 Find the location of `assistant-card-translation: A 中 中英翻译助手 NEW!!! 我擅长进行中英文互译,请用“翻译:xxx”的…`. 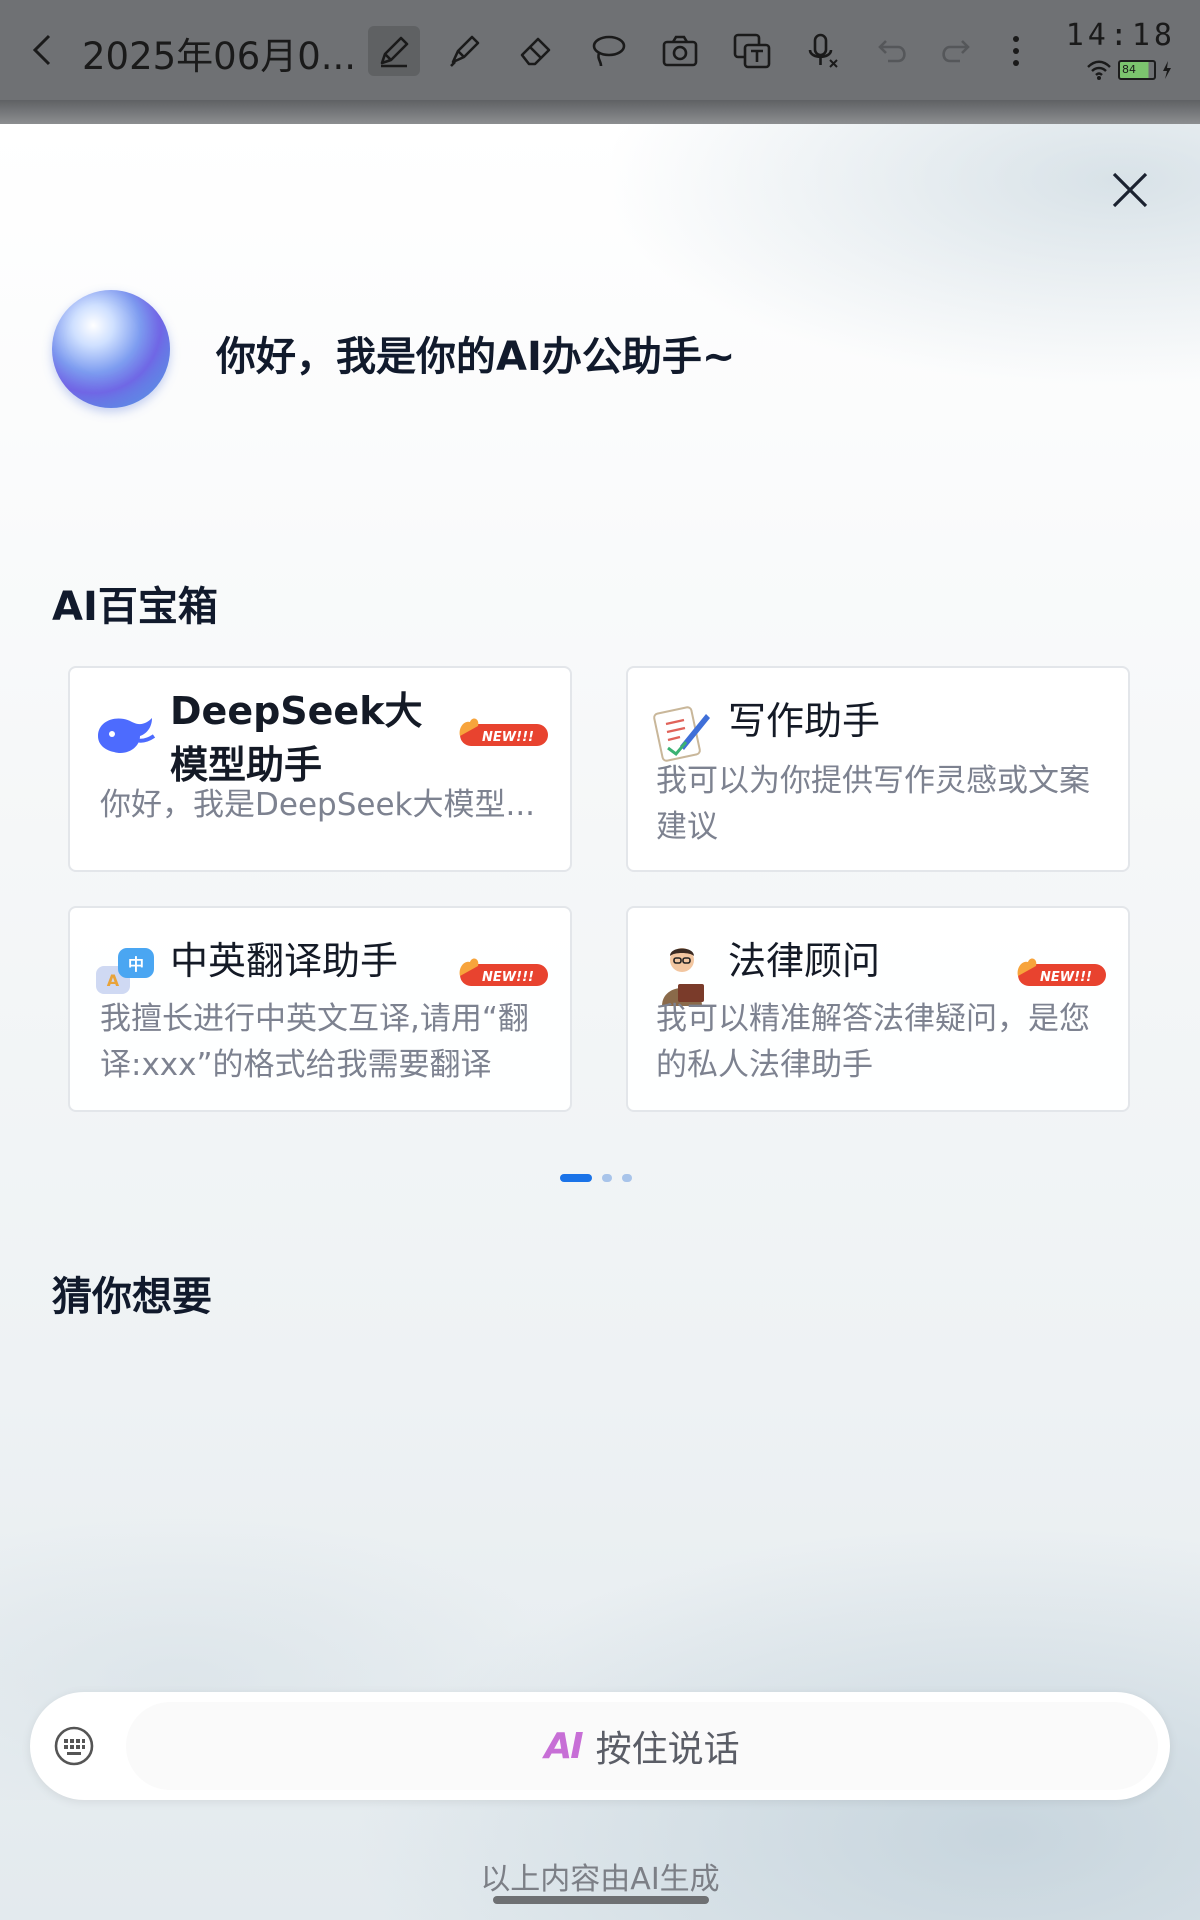

assistant-card-translation: A 中 中英翻译助手 NEW!!! 我擅长进行中英文互译,请用“翻译:xxx”的… is located at coordinates (320, 1009).